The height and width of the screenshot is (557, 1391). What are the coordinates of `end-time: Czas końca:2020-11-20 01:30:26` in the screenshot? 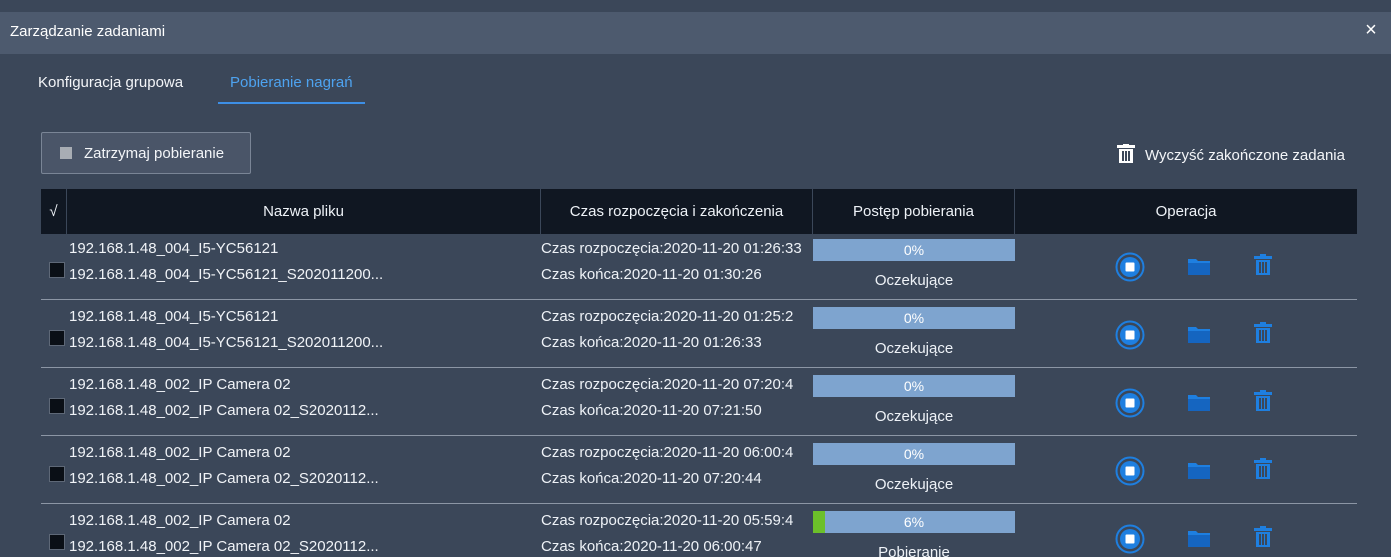 It's located at (651, 274).